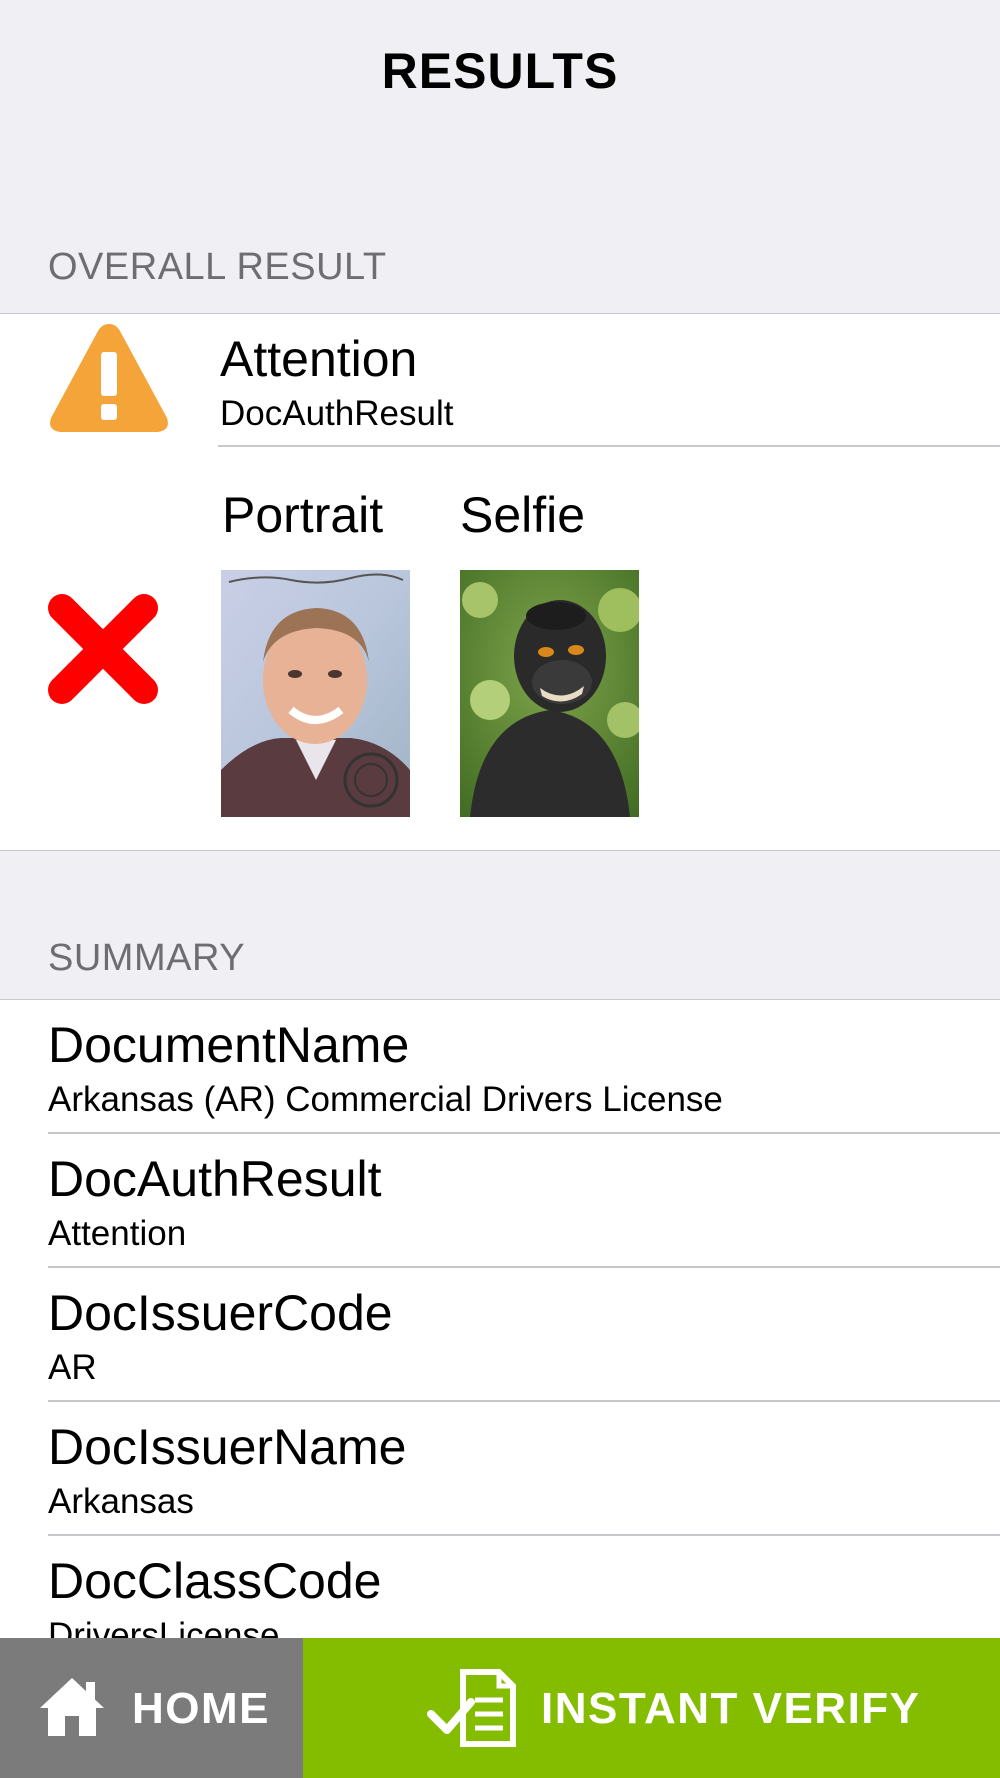 This screenshot has height=1778, width=1000. Describe the element at coordinates (217, 267) in the screenshot. I see `section-header-overall-result: OVERALL RESULT` at that location.